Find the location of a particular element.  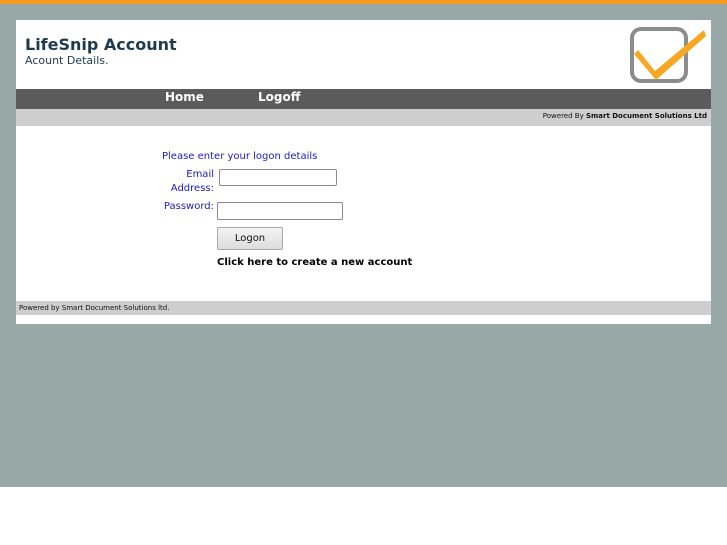

create-account-link: Click here to create a new account is located at coordinates (314, 262).